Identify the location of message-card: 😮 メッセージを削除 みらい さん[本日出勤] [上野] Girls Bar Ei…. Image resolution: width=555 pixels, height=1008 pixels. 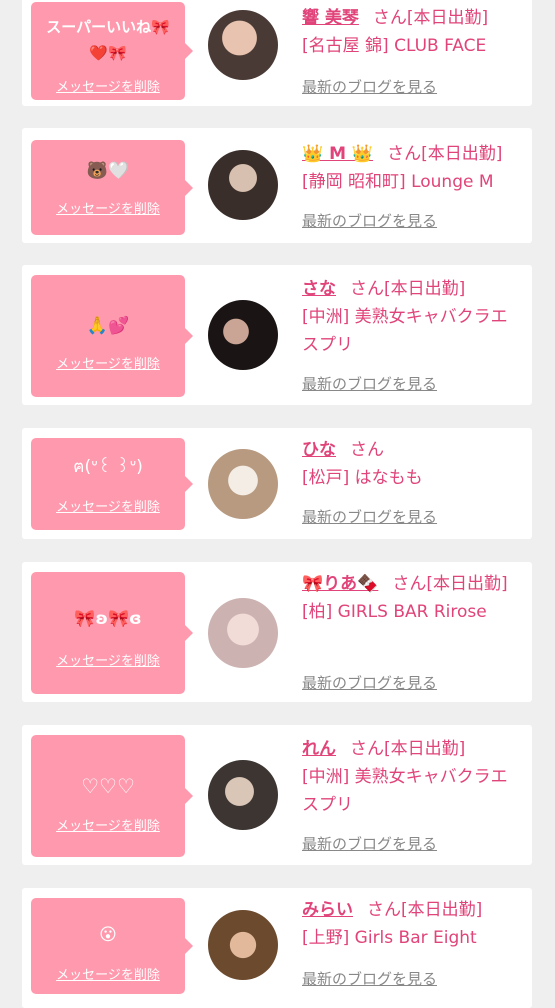
(277, 948).